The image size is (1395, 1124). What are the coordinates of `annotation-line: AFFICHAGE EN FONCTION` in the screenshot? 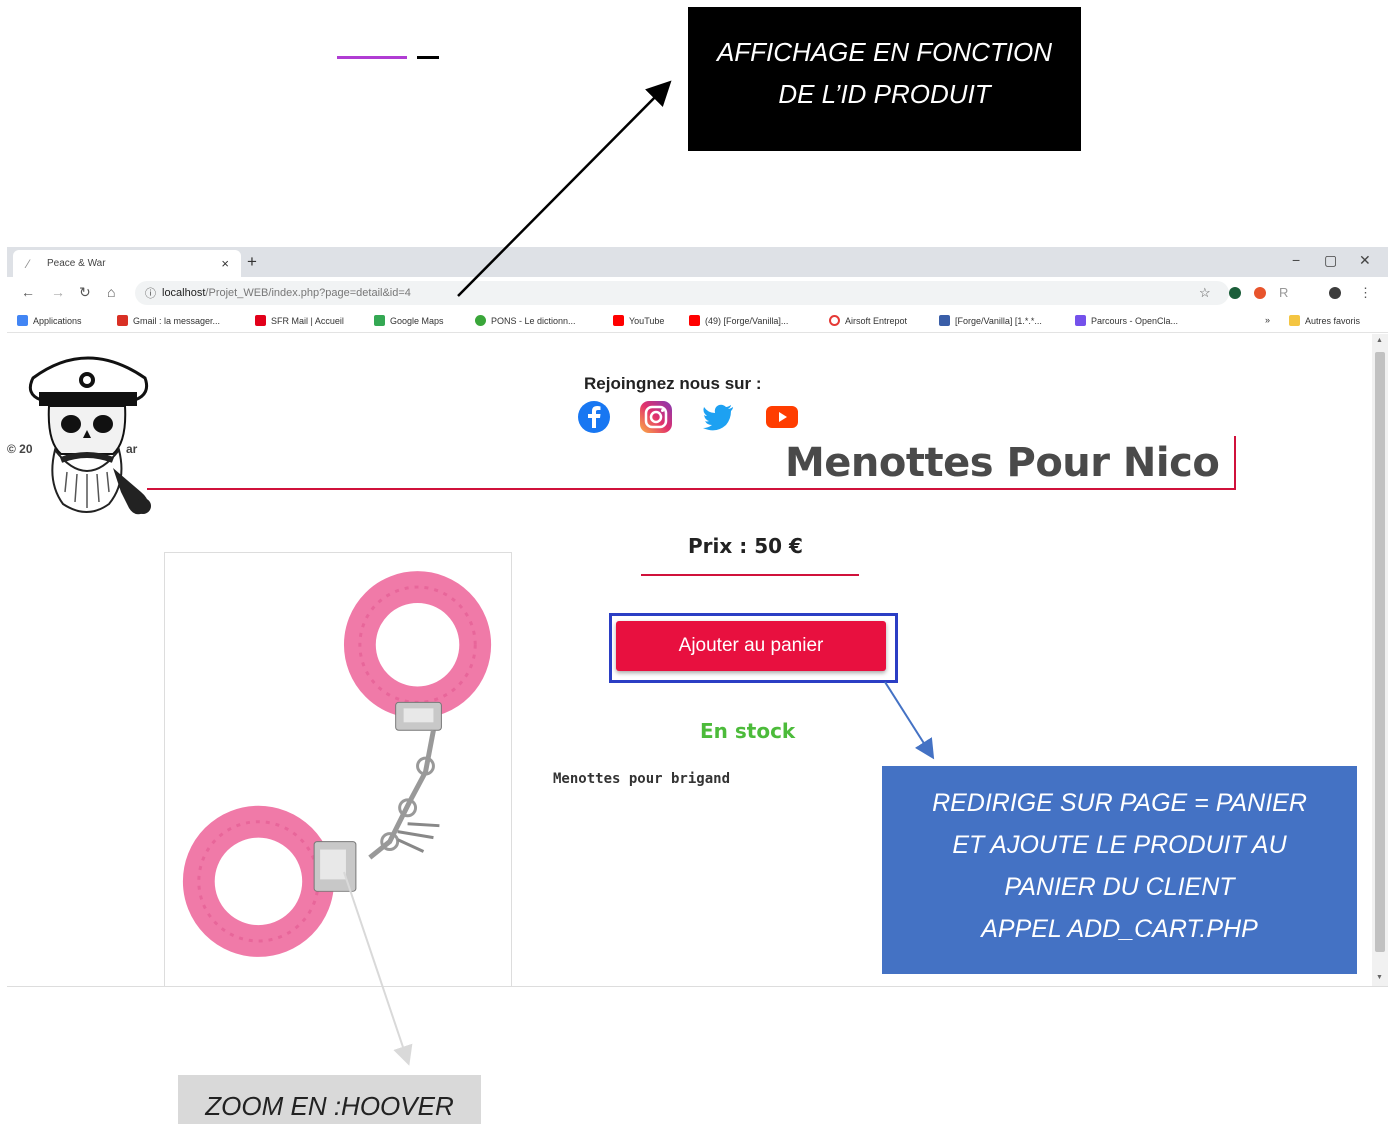 It's located at (884, 52).